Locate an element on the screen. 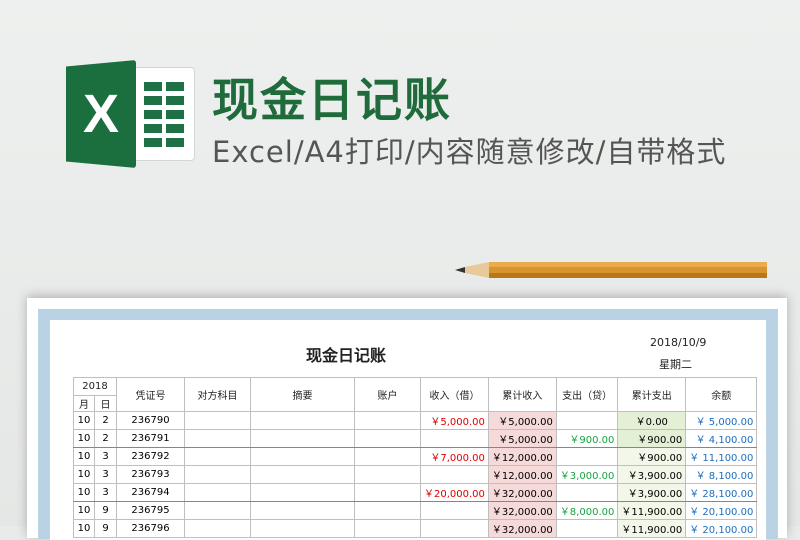 The height and width of the screenshot is (540, 800). cell-expense: ￥900.00 is located at coordinates (587, 438).